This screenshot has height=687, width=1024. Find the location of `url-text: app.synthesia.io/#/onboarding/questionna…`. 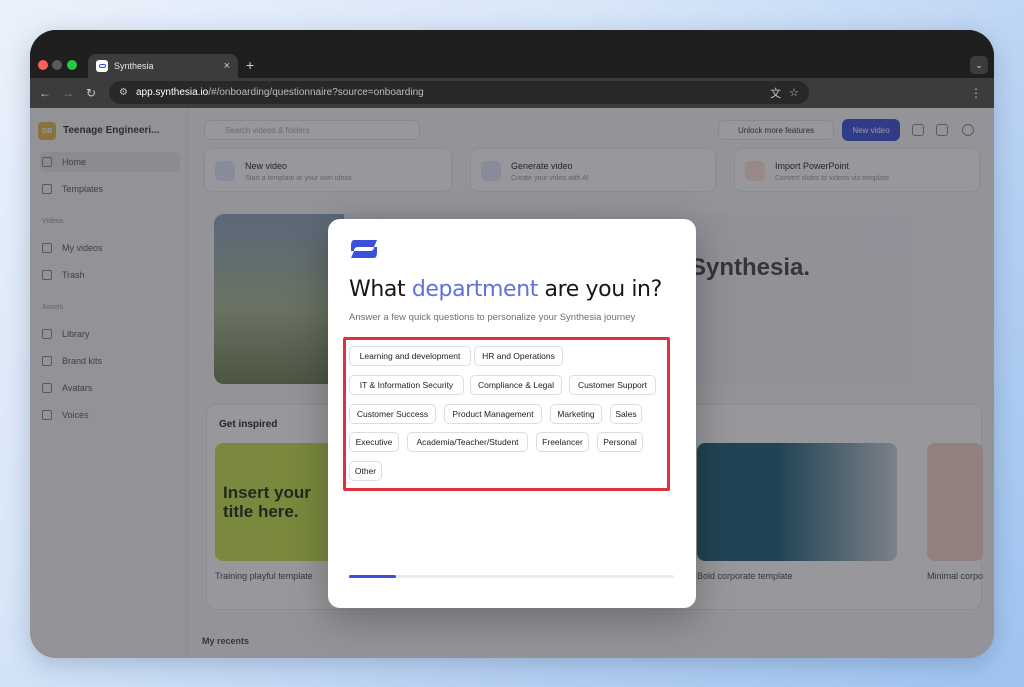

url-text: app.synthesia.io/#/onboarding/questionna… is located at coordinates (449, 92).